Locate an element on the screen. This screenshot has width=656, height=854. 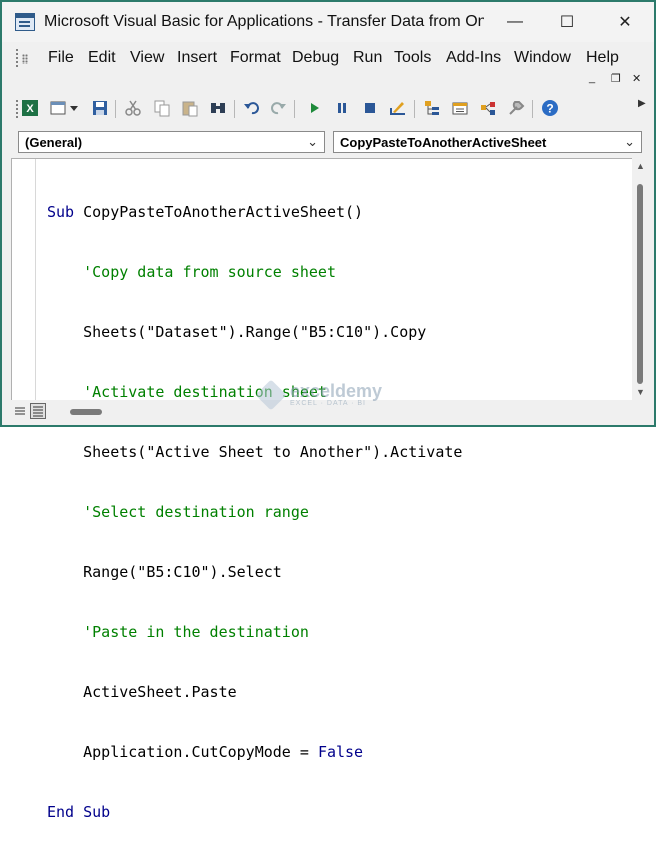
code-line: Sub CopyPasteToAnotherActiveSheet() is located at coordinates (254, 212).